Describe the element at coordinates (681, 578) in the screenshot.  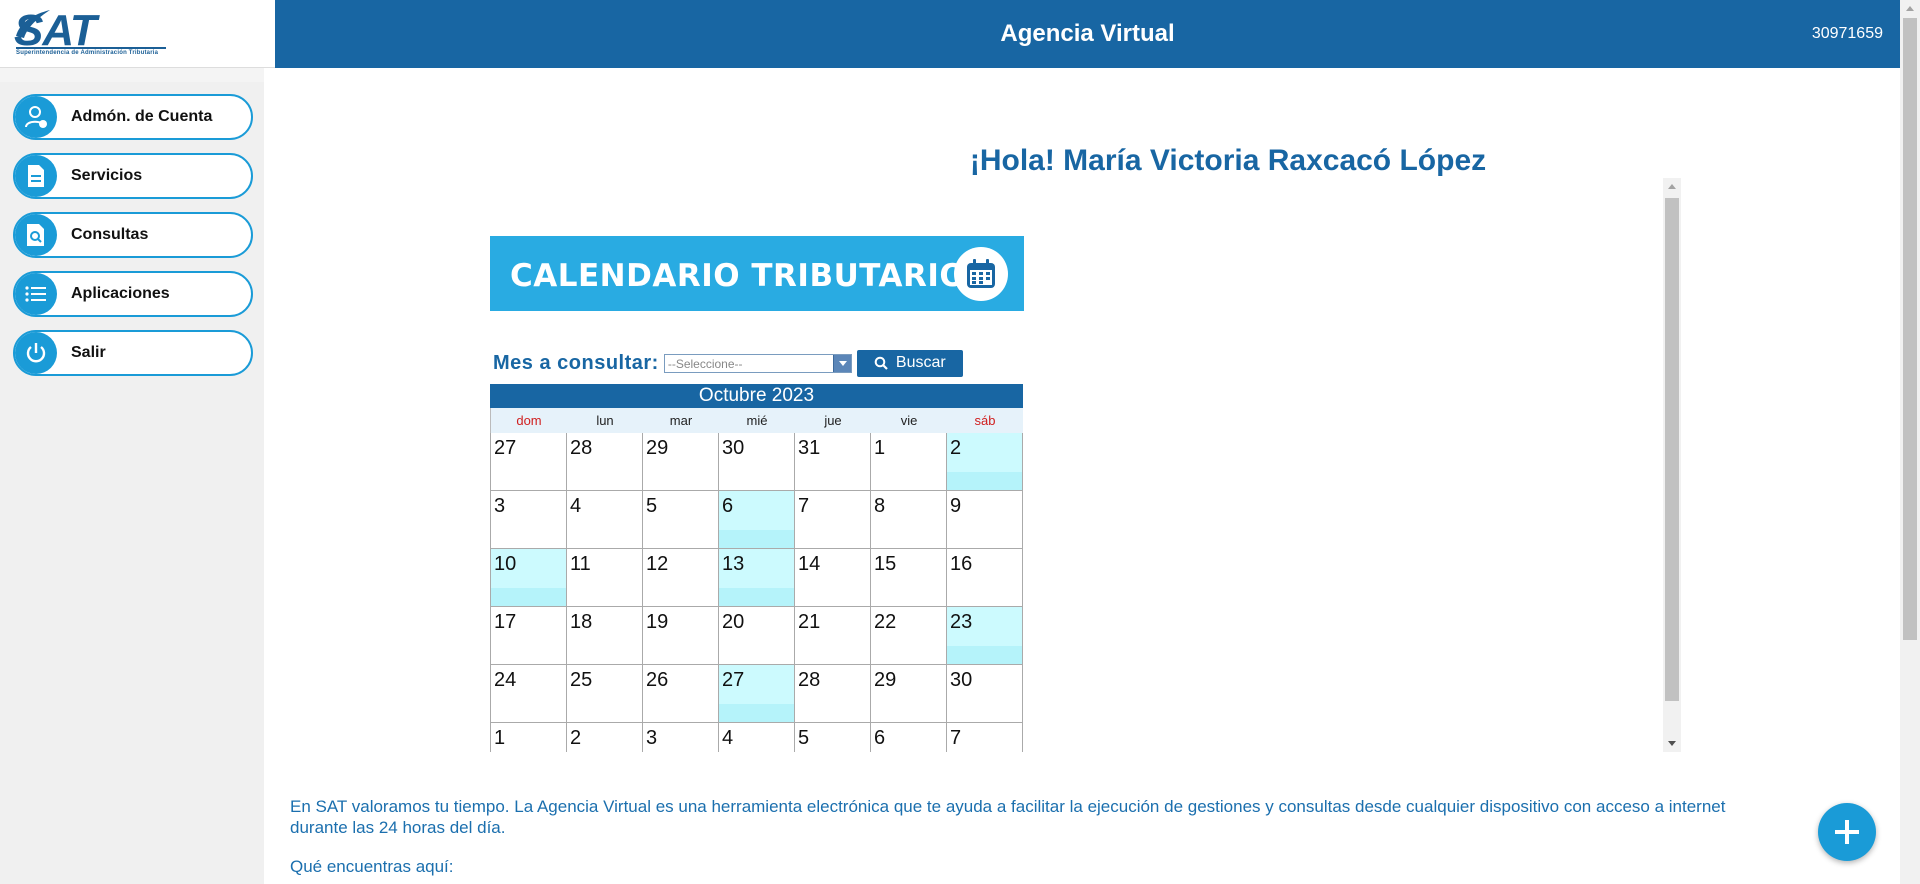
I see `calendar-day: 12` at that location.